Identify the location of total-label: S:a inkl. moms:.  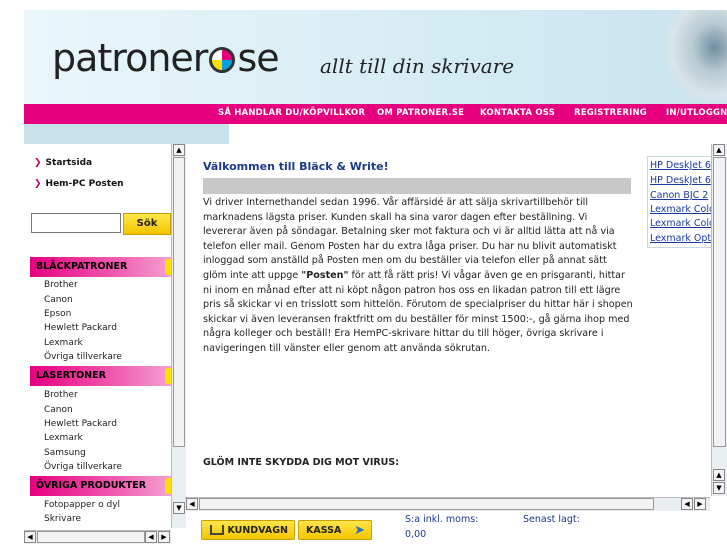
(442, 519).